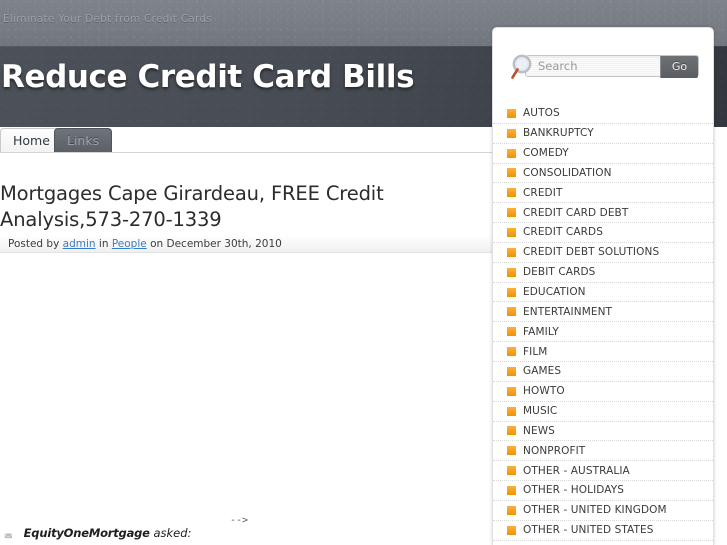 Image resolution: width=727 pixels, height=545 pixels. I want to click on search-input: Search Go, so click(612, 66).